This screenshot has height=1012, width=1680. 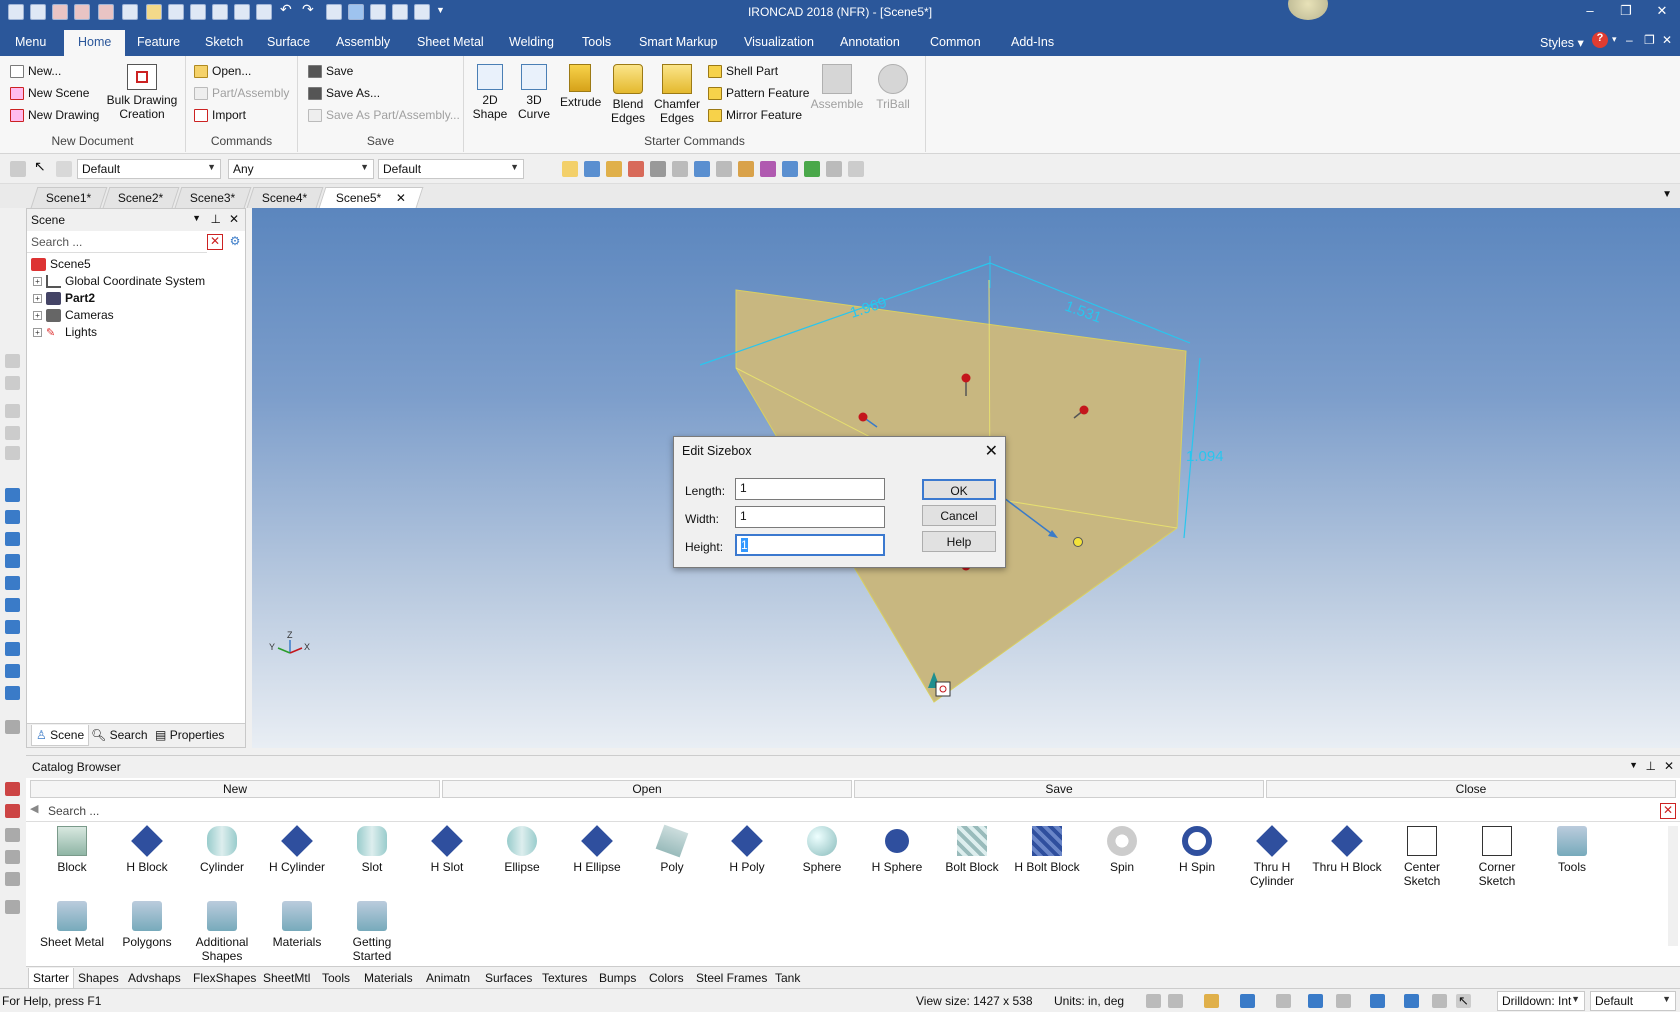 What do you see at coordinates (1047, 850) in the screenshot?
I see `catalog-item-h-bolt-block: H Bolt Block` at bounding box center [1047, 850].